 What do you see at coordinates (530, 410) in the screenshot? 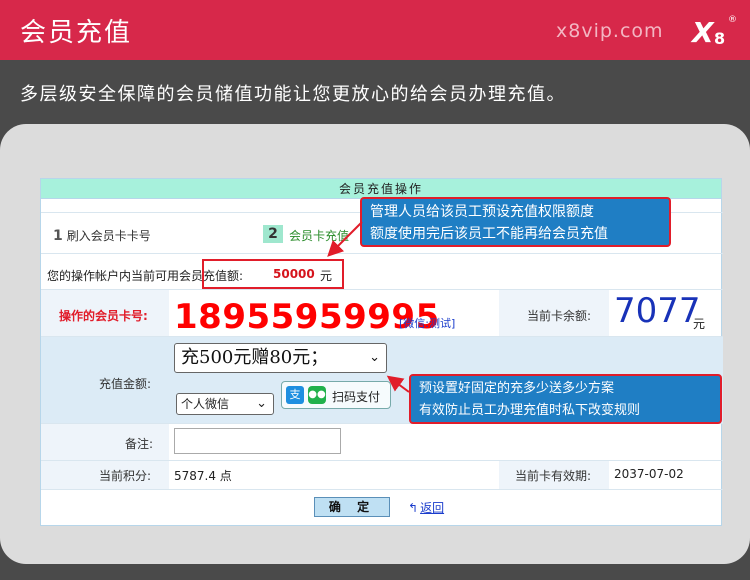
I see `preset-note-line2: 有效防止员工办理充值时私下改变规则` at bounding box center [530, 410].